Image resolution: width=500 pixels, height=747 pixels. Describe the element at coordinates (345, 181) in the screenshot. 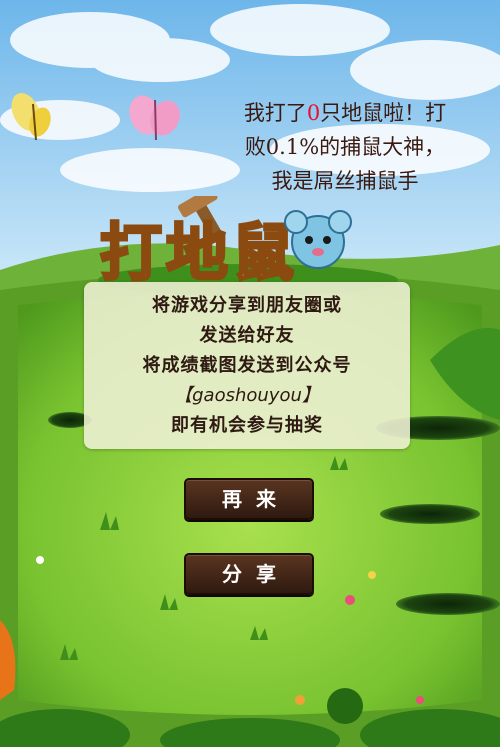

I see `result-line-3: 我是屌丝捕鼠手` at that location.